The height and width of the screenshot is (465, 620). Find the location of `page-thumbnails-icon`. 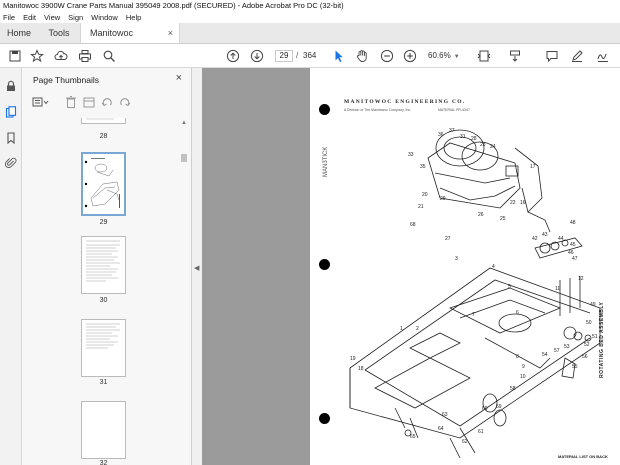

page-thumbnails-icon is located at coordinates (11, 112).